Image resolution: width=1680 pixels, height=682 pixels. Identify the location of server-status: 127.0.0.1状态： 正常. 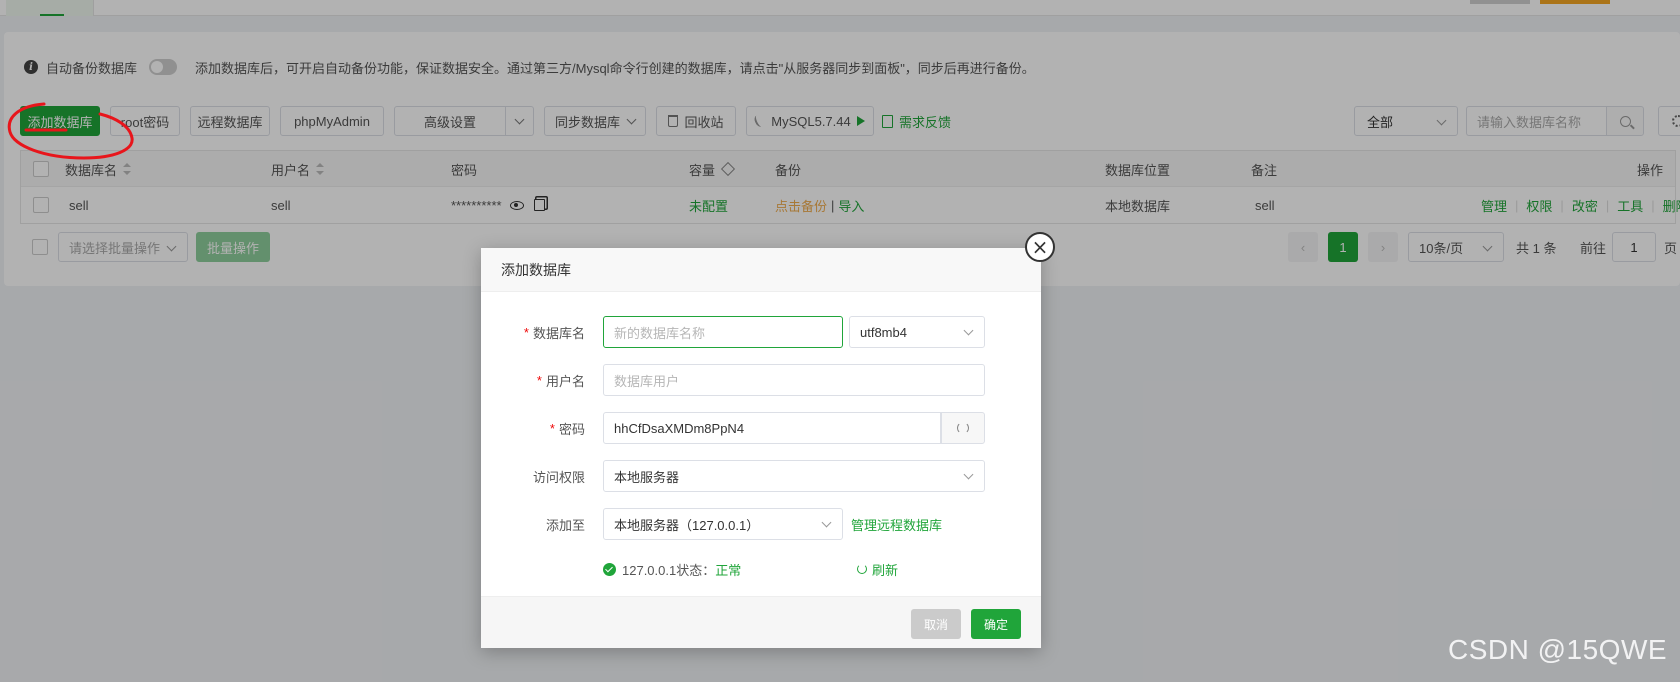
(672, 569).